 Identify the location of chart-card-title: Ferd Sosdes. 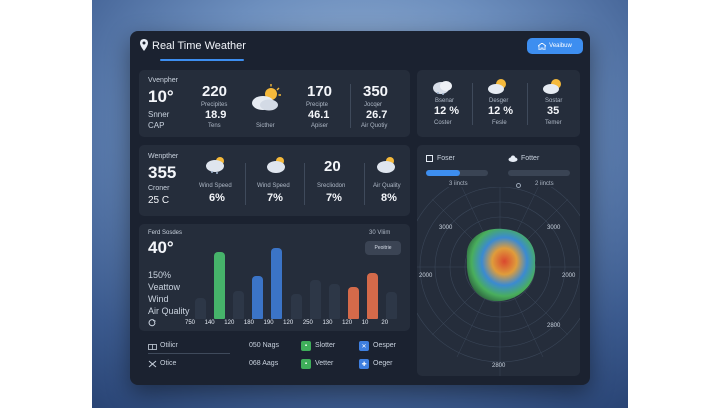
(165, 233).